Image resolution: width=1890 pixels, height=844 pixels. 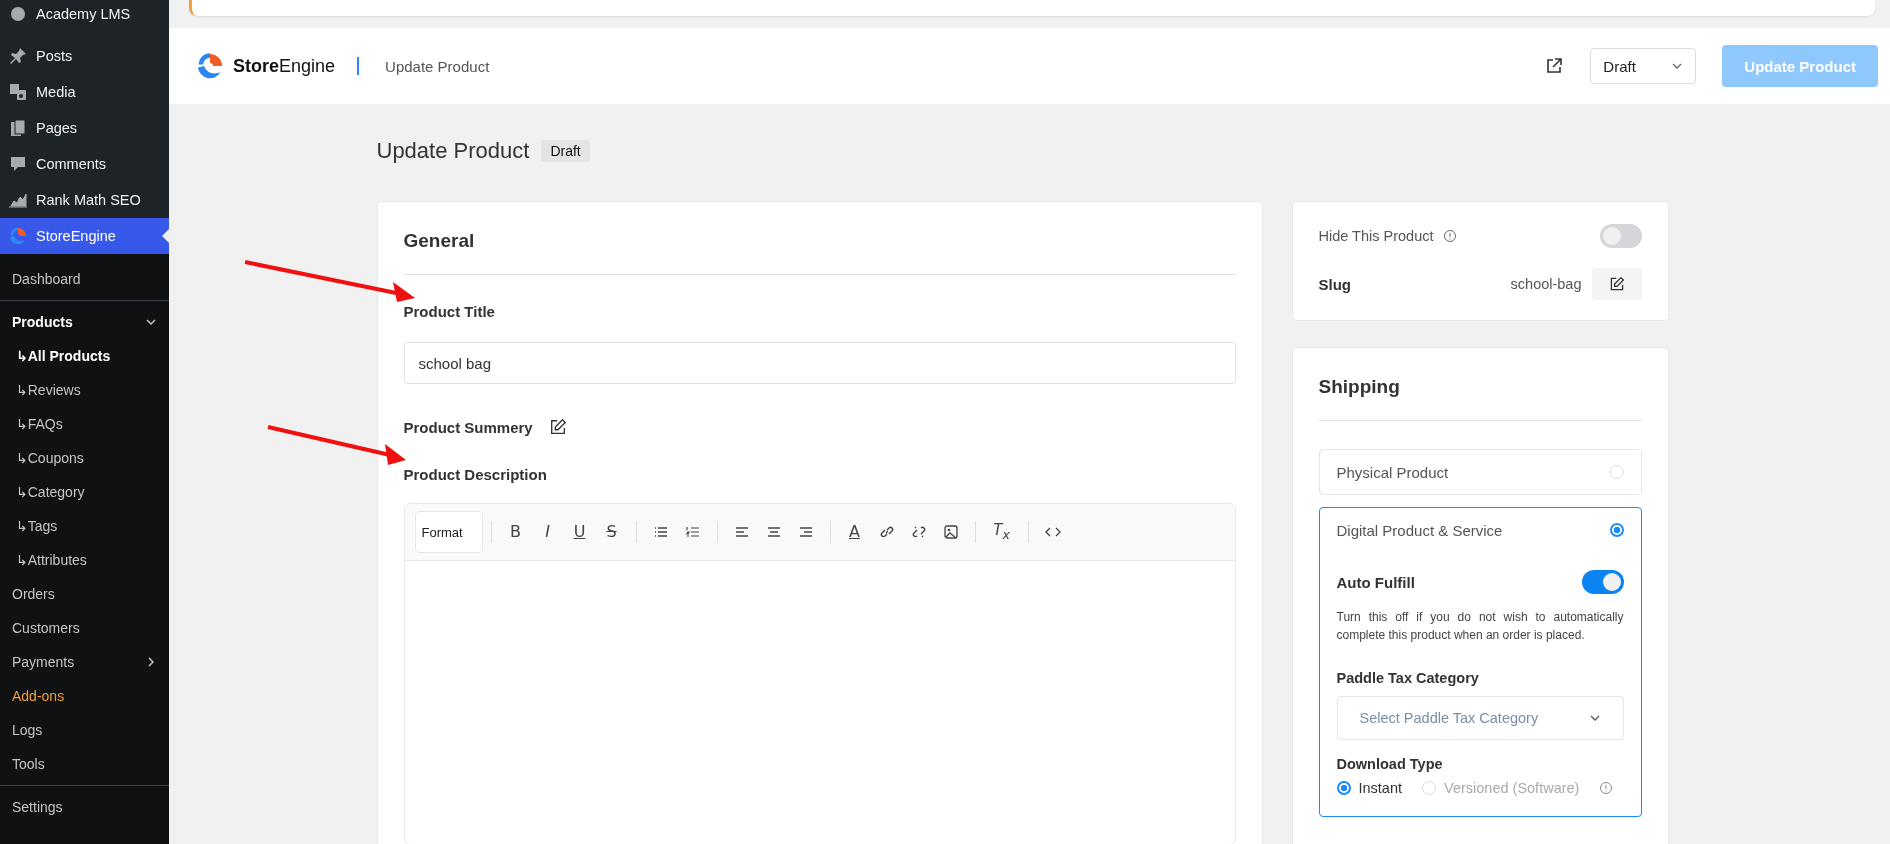 I want to click on italic-button: I, so click(x=547, y=532).